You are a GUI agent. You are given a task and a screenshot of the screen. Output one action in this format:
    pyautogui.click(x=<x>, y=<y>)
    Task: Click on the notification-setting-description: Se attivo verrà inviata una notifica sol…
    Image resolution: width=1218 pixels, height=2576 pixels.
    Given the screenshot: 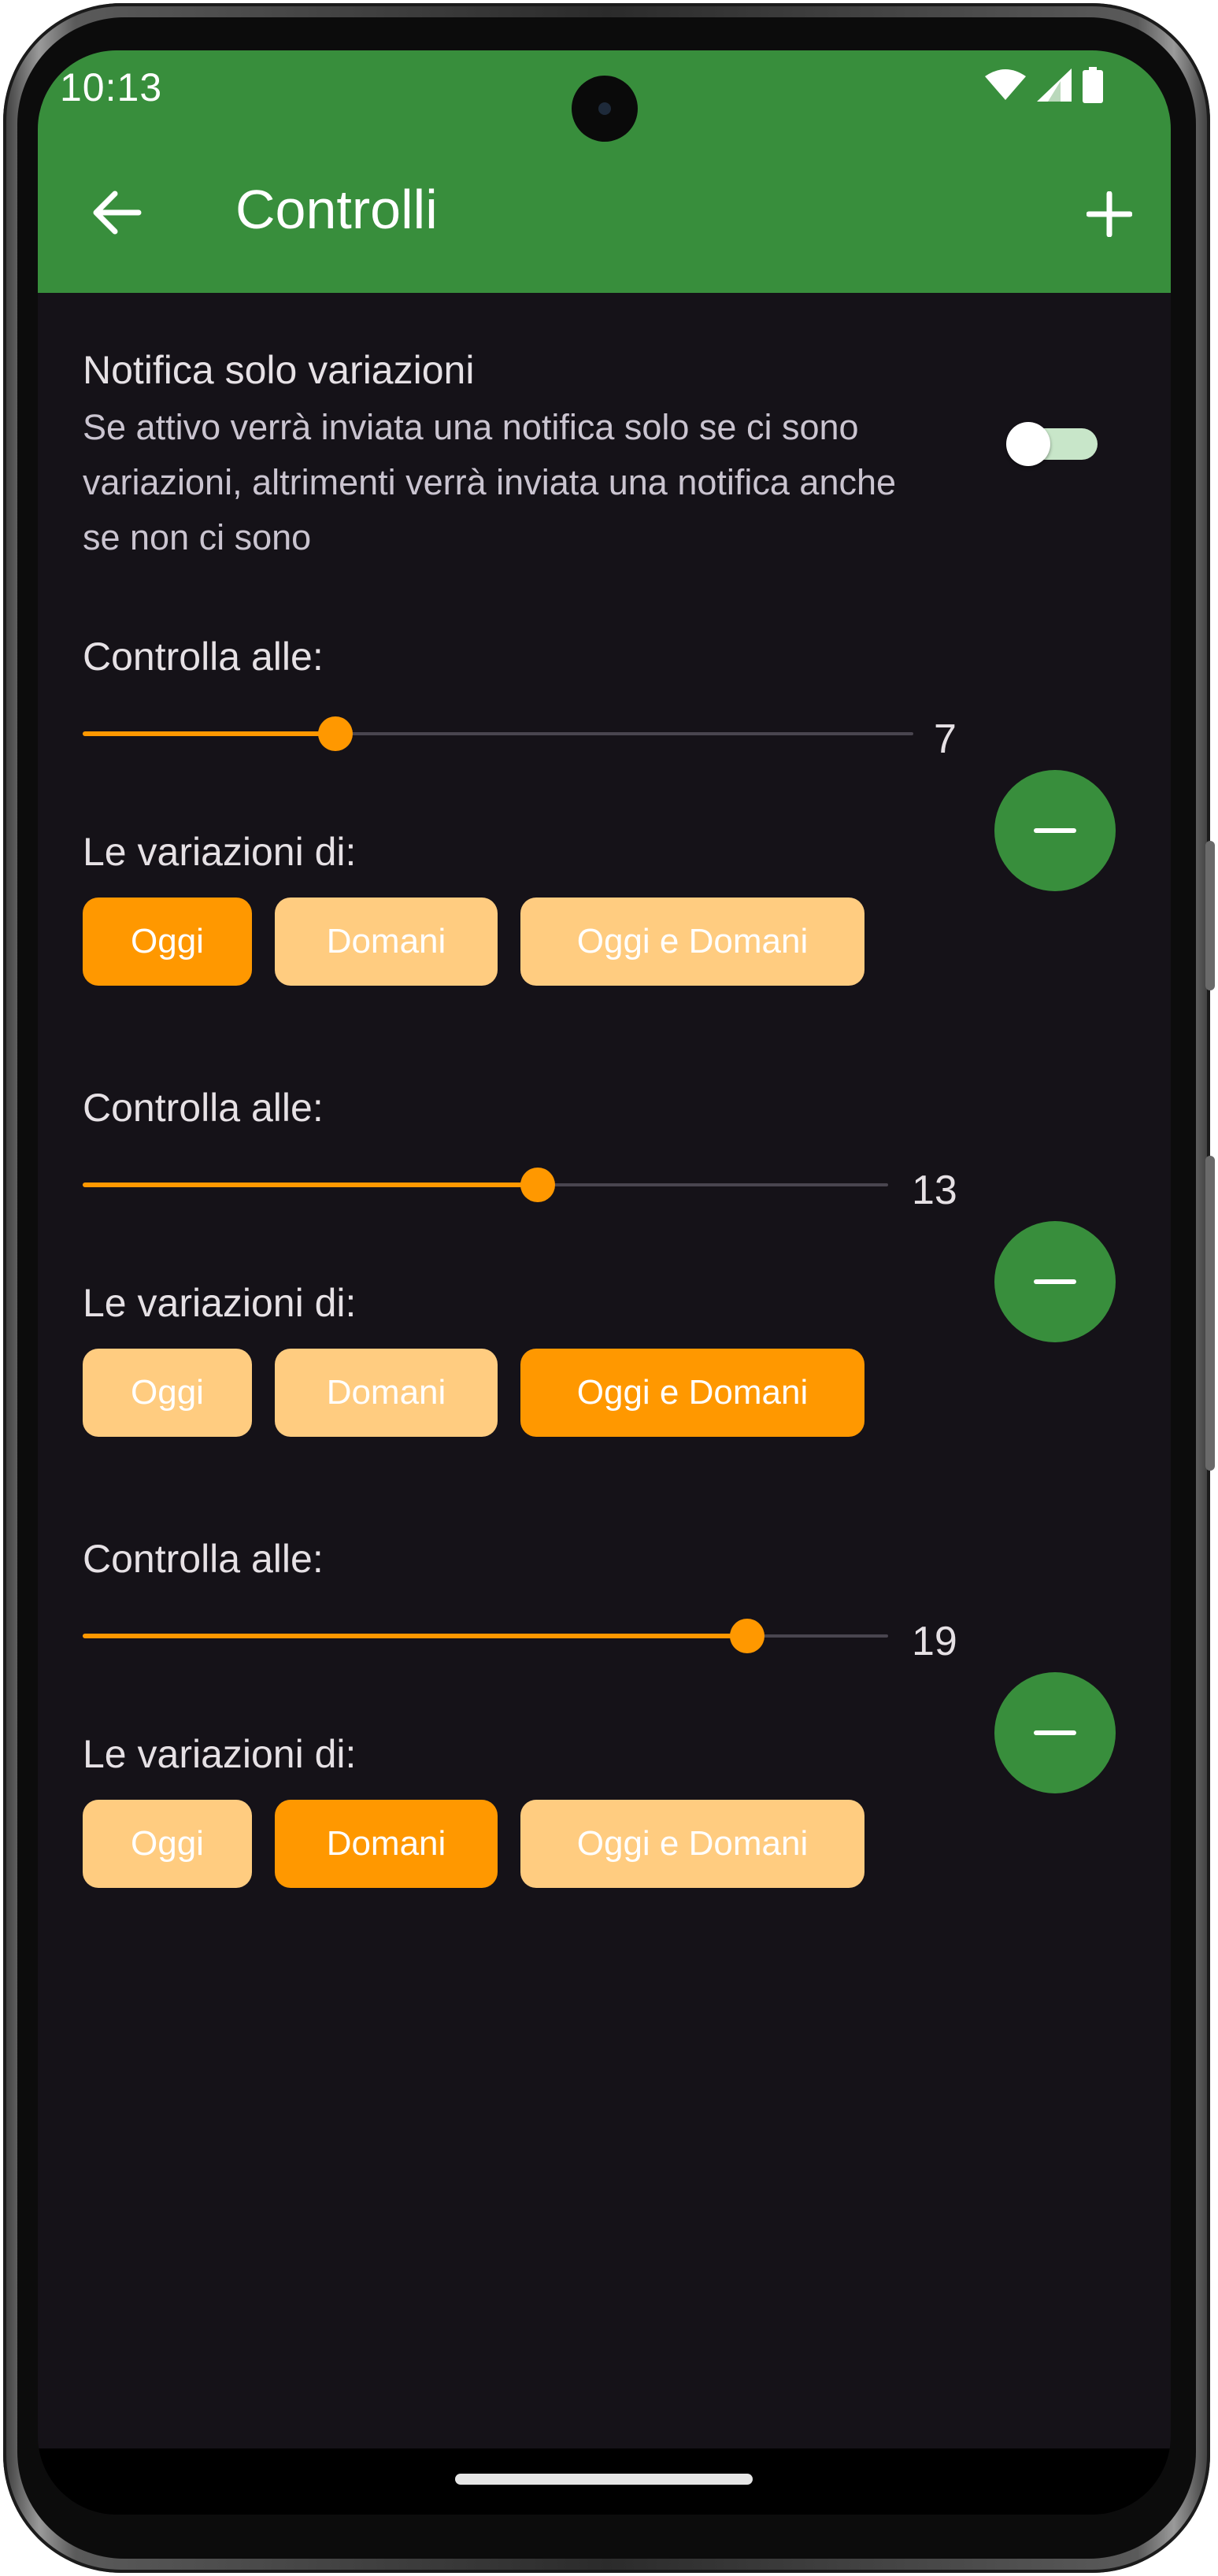 What is the action you would take?
    pyautogui.click(x=490, y=482)
    